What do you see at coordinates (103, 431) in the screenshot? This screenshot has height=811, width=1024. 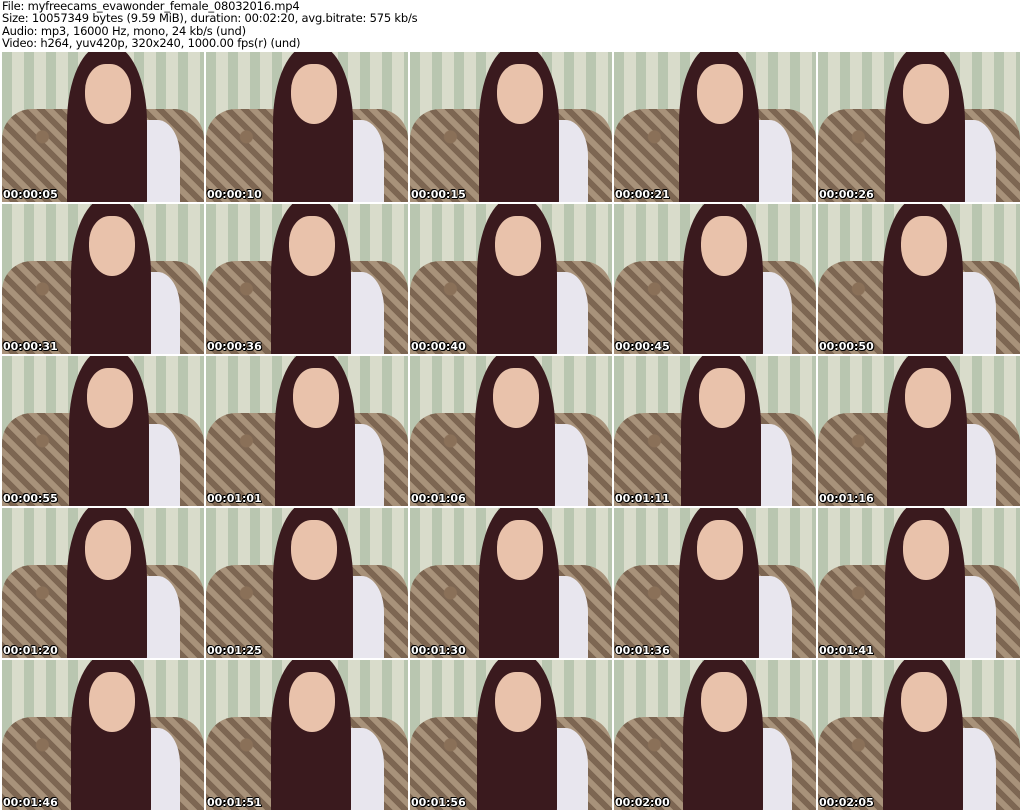 I see `video-frame-thumbnail: 00:00:55` at bounding box center [103, 431].